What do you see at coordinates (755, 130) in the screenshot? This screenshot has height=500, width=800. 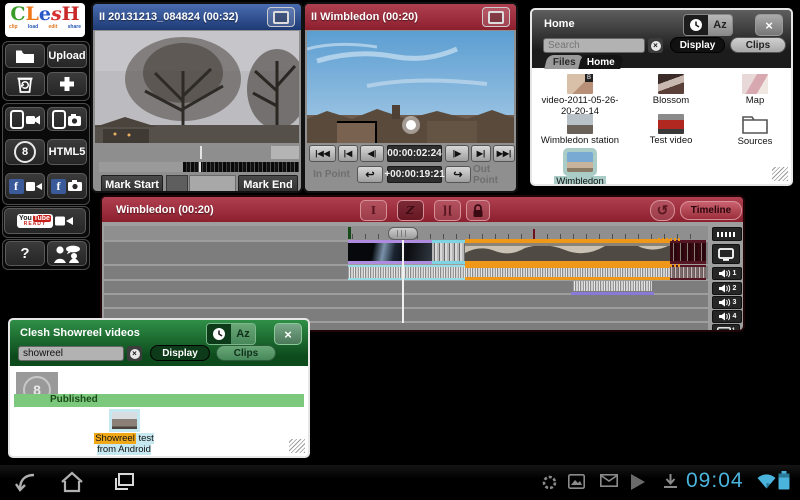 I see `folder-item: Sources` at bounding box center [755, 130].